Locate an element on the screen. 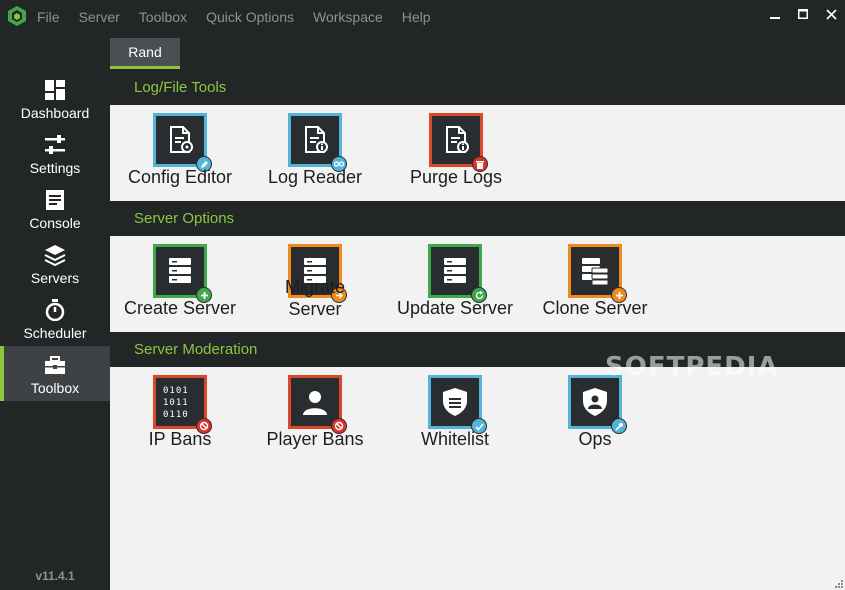  purge-logs-tile: Purge Logs is located at coordinates (456, 151).